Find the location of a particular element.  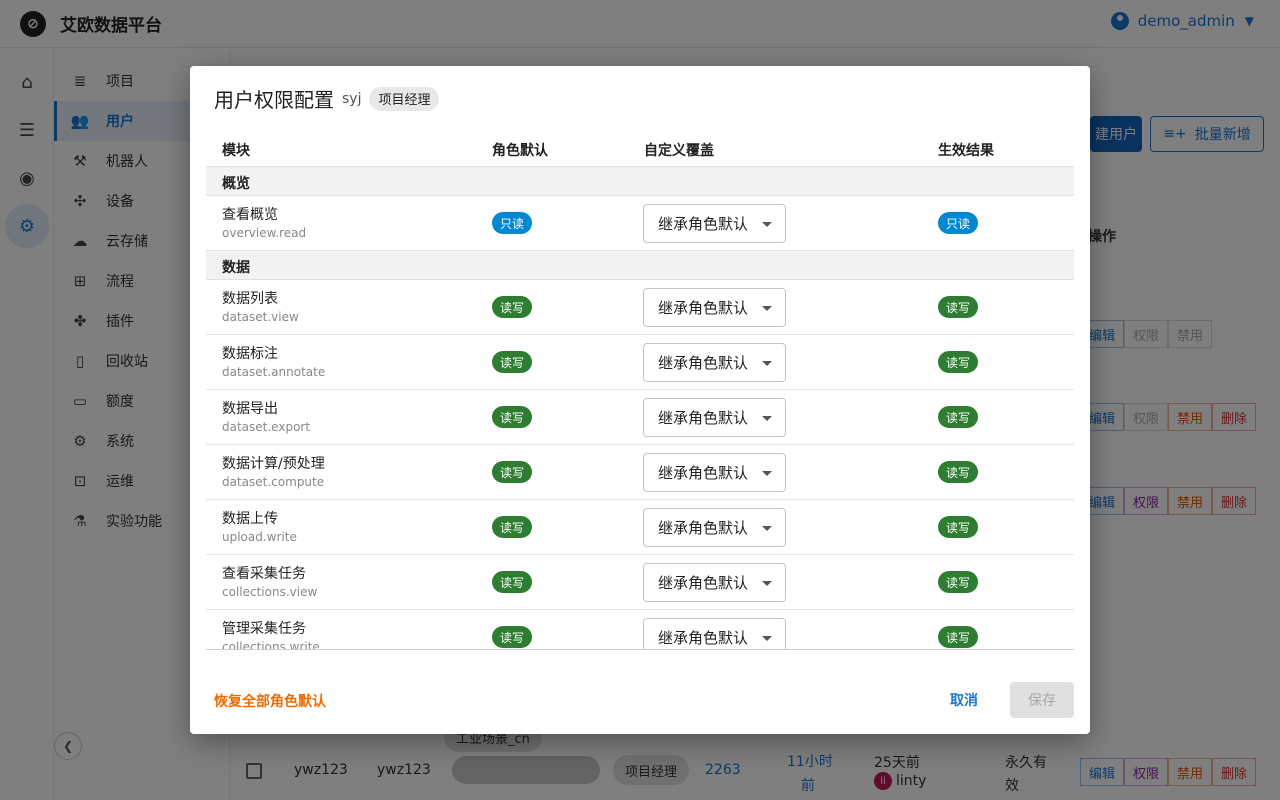

module-name: 数据列表 is located at coordinates (250, 299).